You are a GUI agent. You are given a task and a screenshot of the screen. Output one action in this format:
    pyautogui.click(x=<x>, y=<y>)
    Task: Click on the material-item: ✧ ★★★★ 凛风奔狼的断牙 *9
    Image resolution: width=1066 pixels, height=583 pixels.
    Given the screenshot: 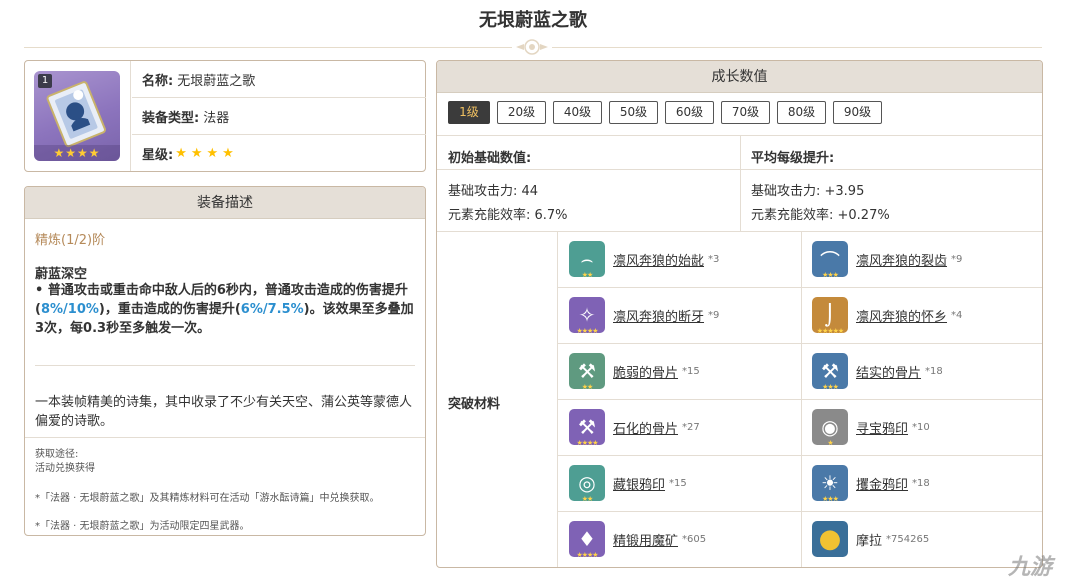 What is the action you would take?
    pyautogui.click(x=689, y=315)
    